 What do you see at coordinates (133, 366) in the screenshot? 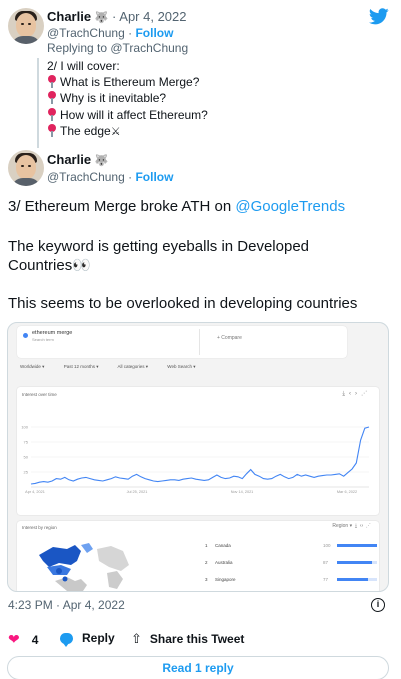
I see `filter-category: All categories ▾` at bounding box center [133, 366].